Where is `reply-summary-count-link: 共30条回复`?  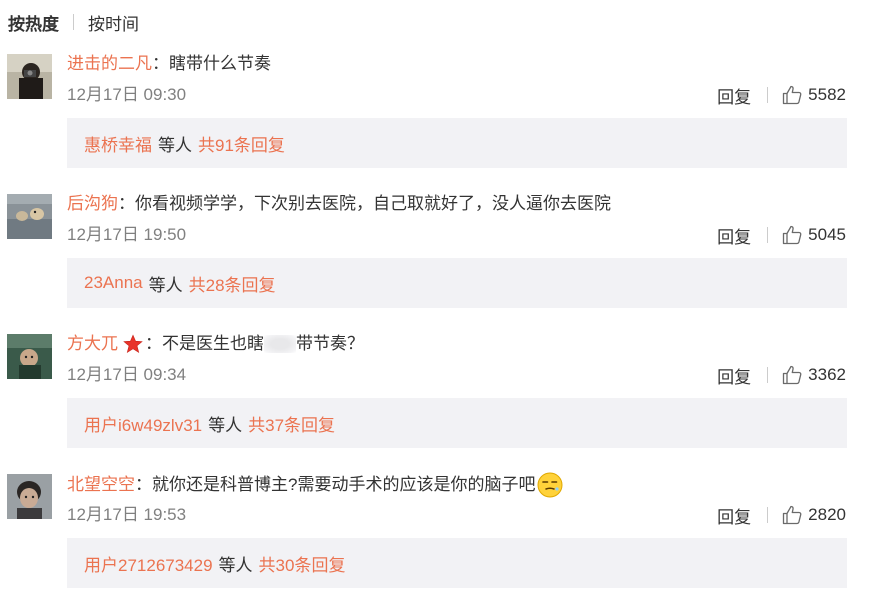
reply-summary-count-link: 共30条回复 is located at coordinates (302, 563).